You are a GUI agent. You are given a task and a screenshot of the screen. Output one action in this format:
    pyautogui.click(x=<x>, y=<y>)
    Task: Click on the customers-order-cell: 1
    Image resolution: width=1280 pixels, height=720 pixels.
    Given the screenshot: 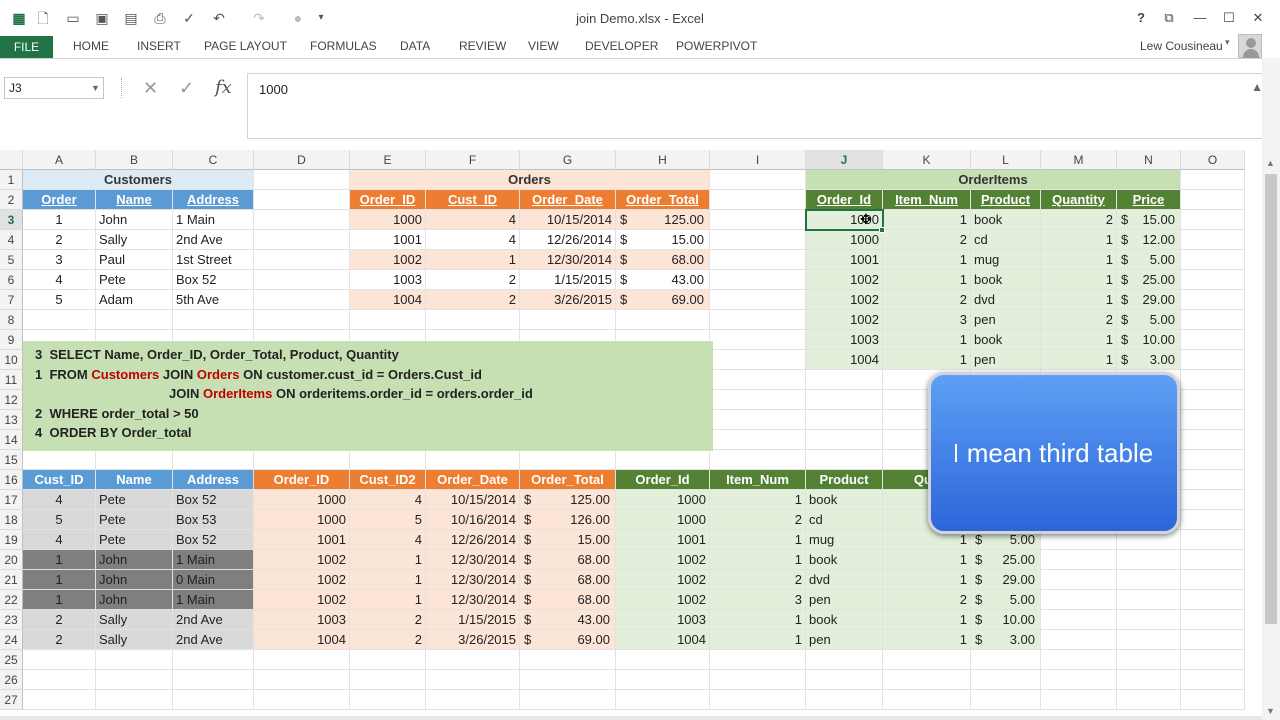 What is the action you would take?
    pyautogui.click(x=59, y=220)
    